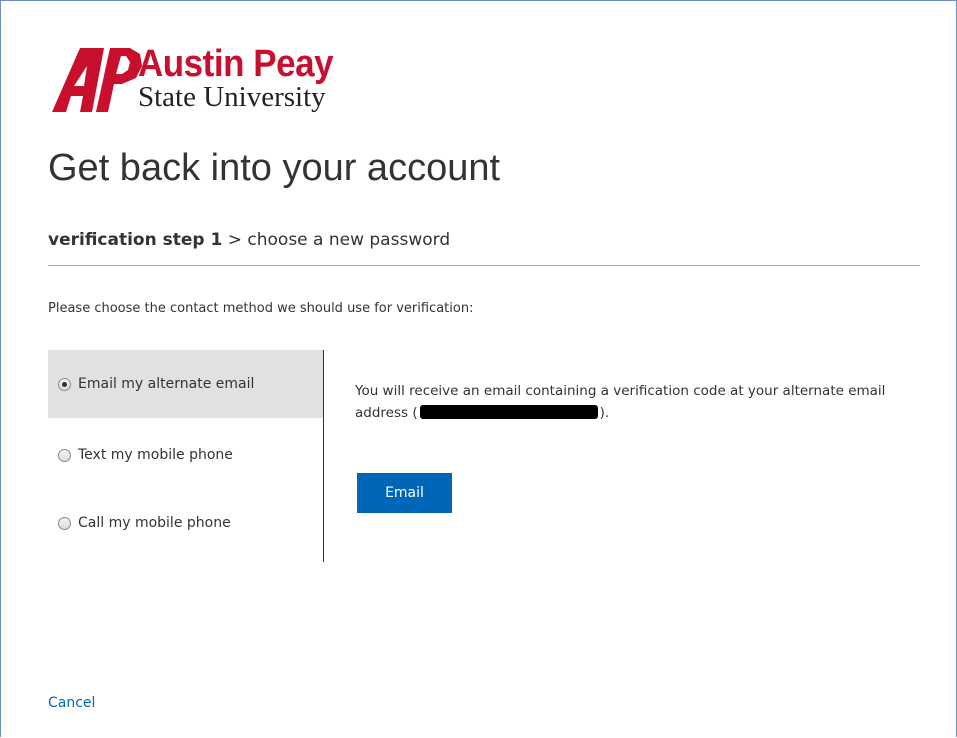  What do you see at coordinates (604, 413) in the screenshot?
I see `description-text-end: ).` at bounding box center [604, 413].